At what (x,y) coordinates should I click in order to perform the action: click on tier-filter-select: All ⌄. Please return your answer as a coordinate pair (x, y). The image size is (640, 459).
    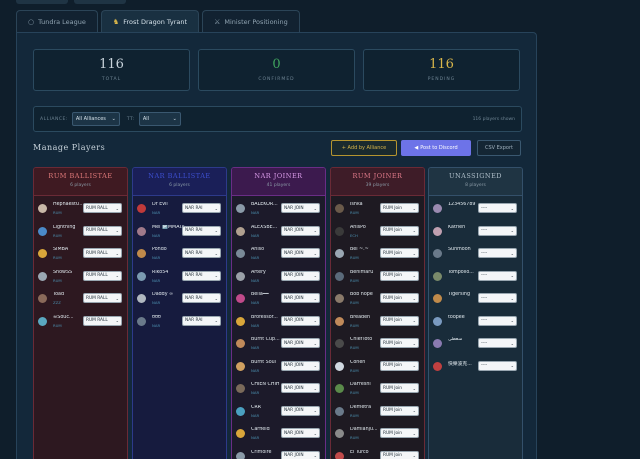
    Looking at the image, I should click on (159, 119).